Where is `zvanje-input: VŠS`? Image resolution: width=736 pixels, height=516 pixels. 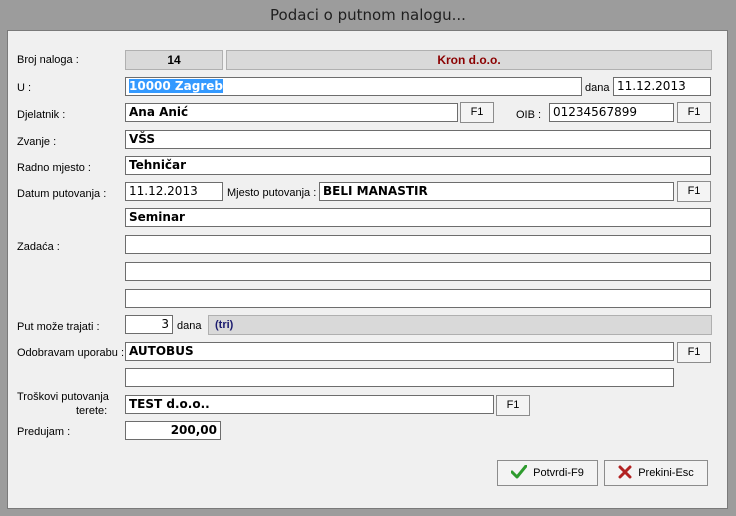 zvanje-input: VŠS is located at coordinates (418, 139).